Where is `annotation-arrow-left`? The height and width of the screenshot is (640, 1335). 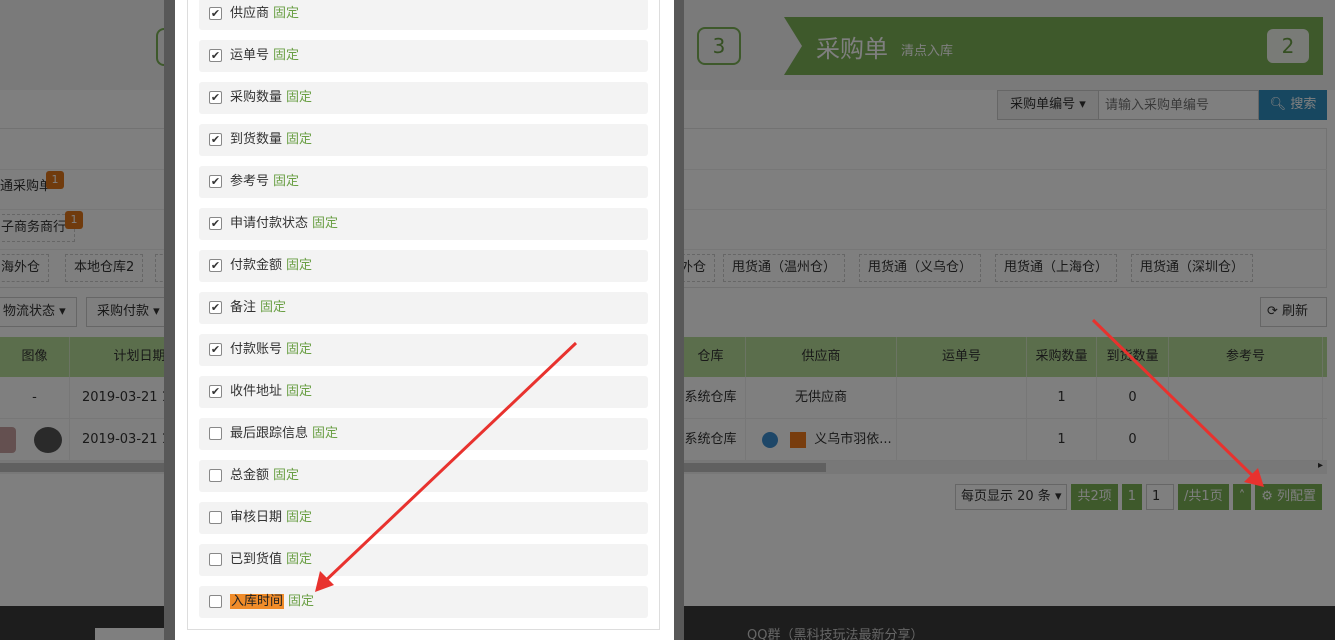
annotation-arrow-left is located at coordinates (449, 463).